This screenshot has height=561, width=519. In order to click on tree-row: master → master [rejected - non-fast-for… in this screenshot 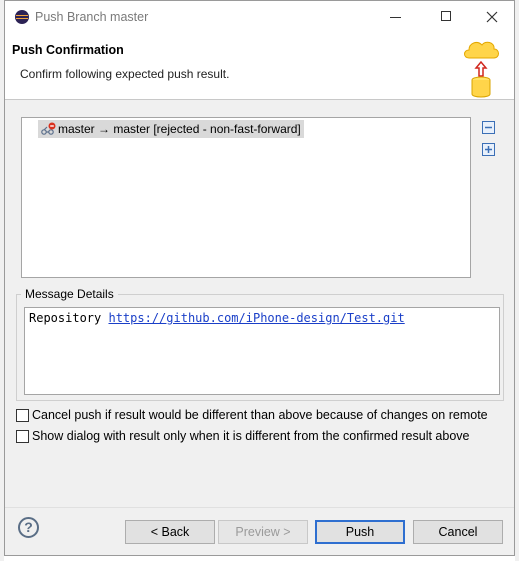, I will do `click(171, 129)`.